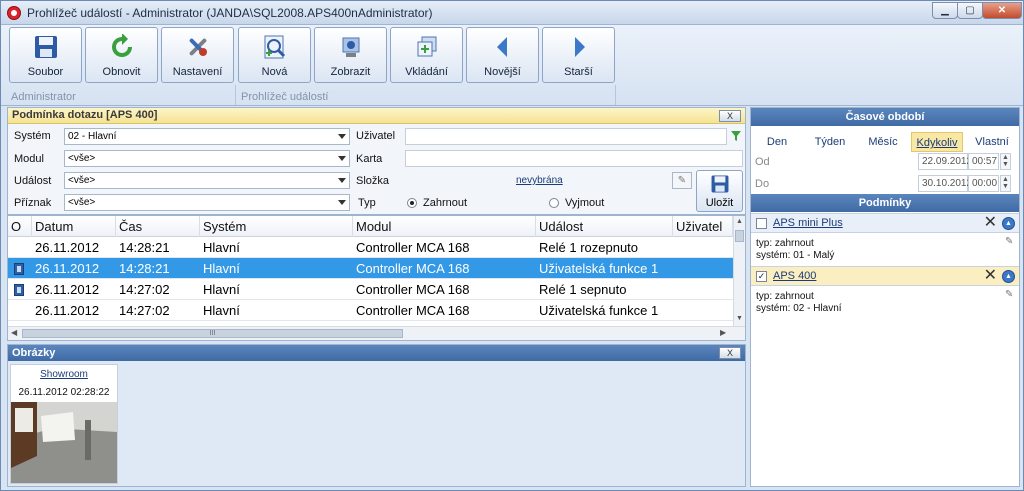 The height and width of the screenshot is (491, 1024). Describe the element at coordinates (412, 203) in the screenshot. I see `include-radio` at that location.